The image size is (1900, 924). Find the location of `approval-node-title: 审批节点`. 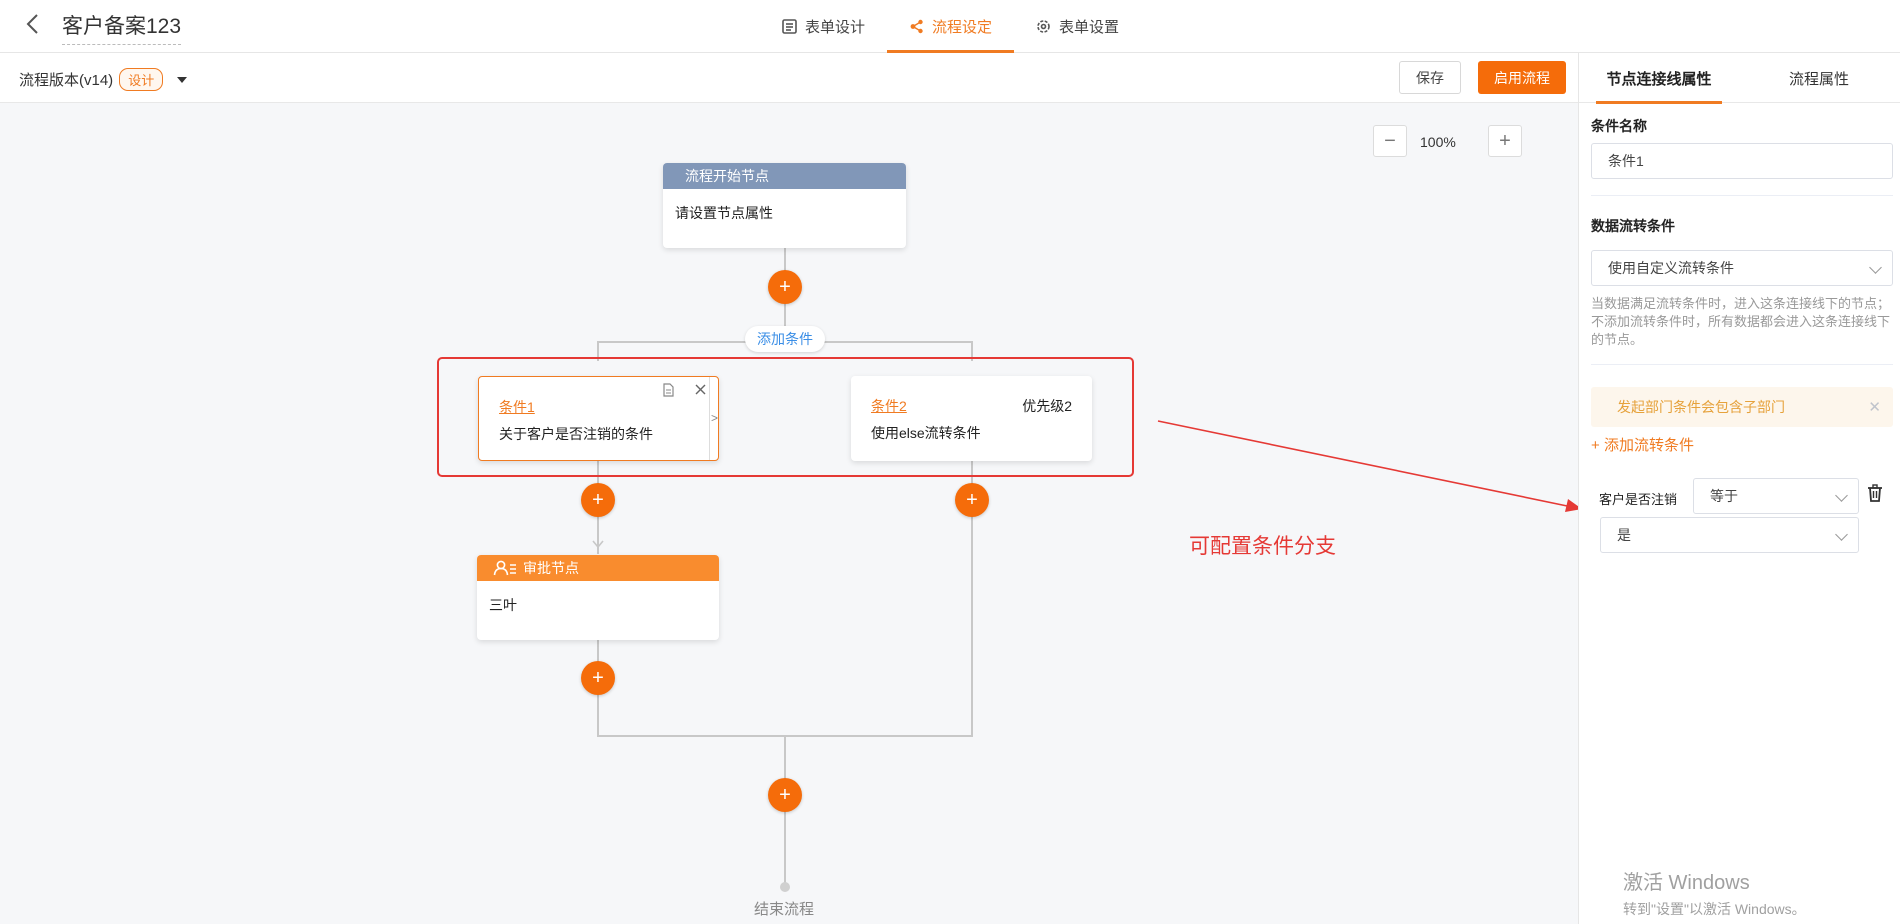

approval-node-title: 审批节点 is located at coordinates (551, 568).